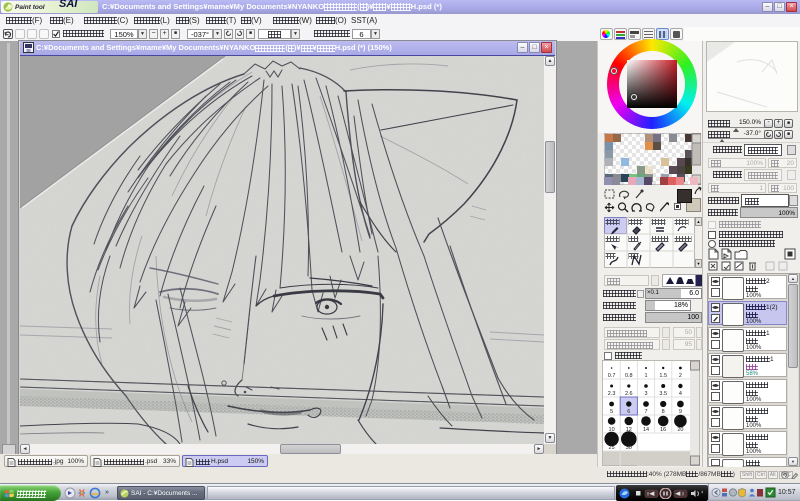  What do you see at coordinates (612, 394) in the screenshot?
I see `svg-text: 2.3` at bounding box center [612, 394].